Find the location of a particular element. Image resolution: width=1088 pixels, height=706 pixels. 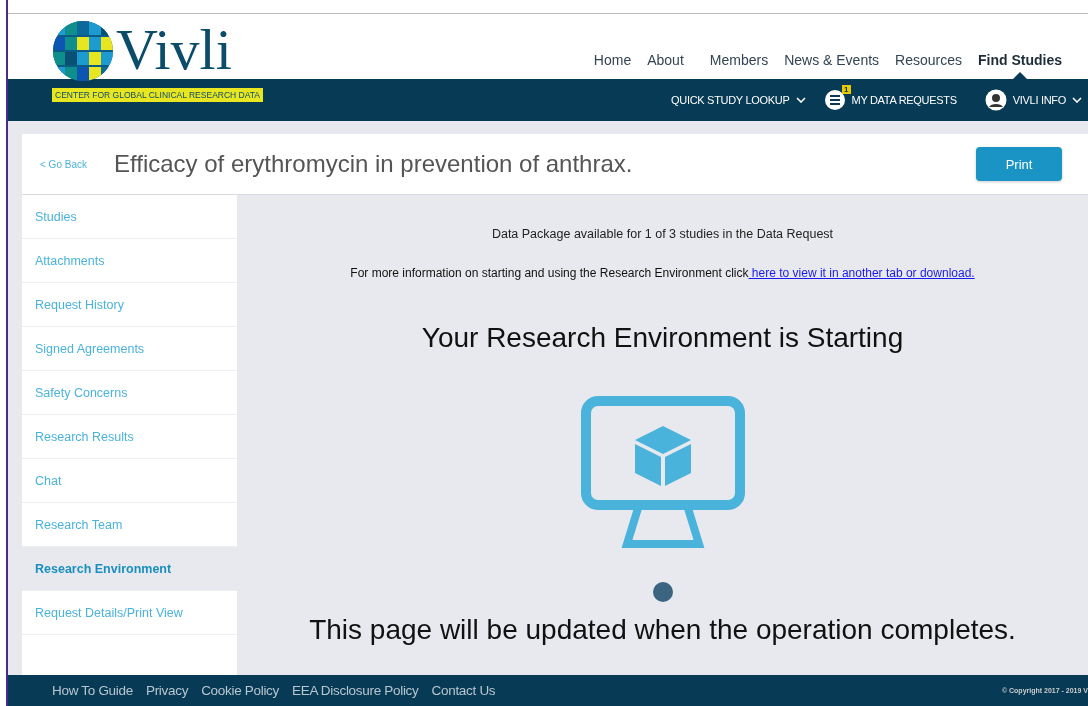

nav-link: About is located at coordinates (665, 65).